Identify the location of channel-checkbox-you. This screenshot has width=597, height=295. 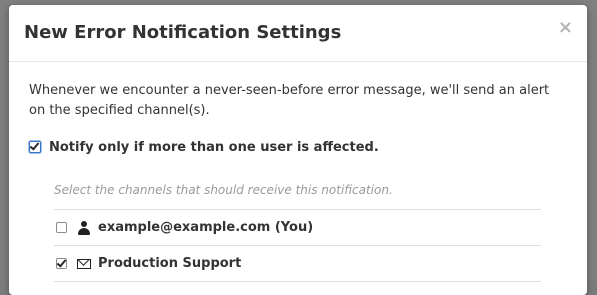
(61, 227).